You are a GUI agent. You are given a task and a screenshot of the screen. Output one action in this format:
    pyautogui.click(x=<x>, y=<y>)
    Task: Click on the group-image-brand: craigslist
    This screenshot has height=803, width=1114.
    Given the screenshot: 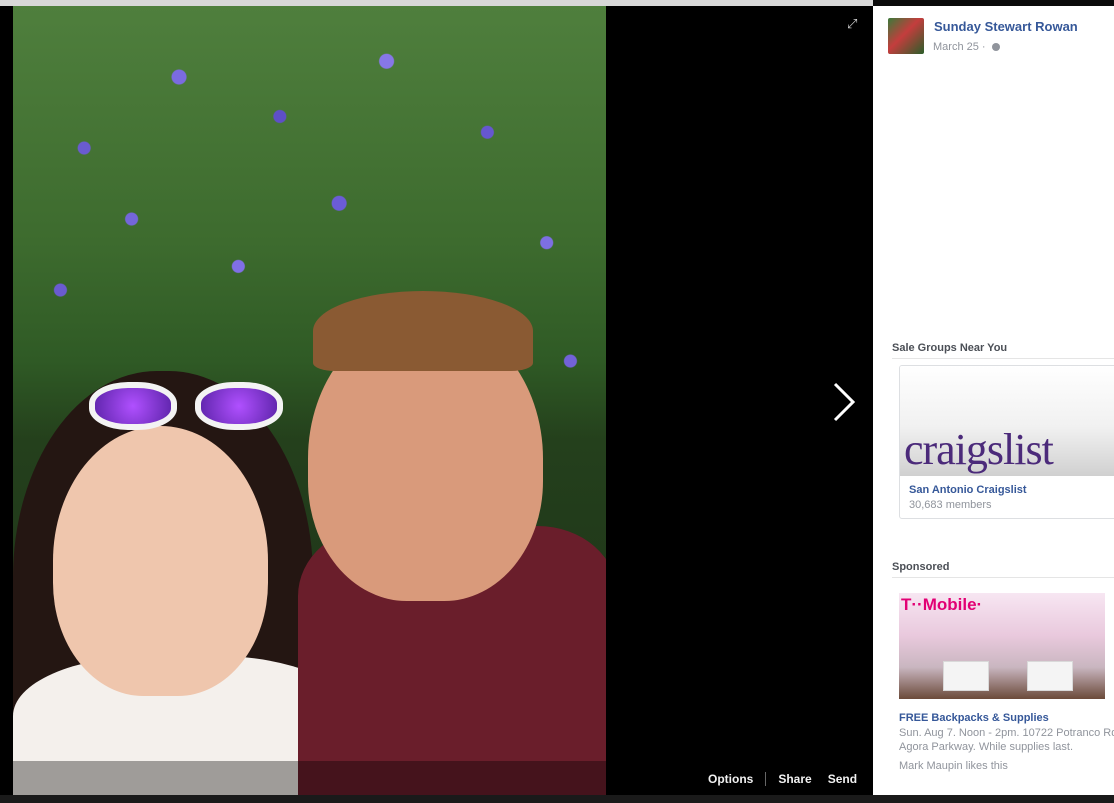 What is the action you would take?
    pyautogui.click(x=979, y=449)
    